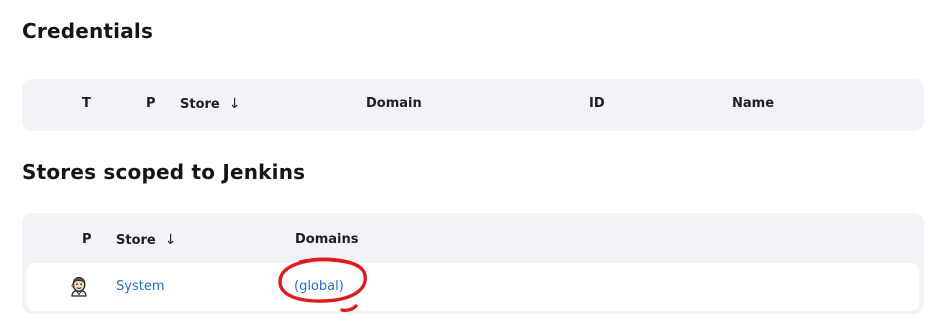  Describe the element at coordinates (473, 287) in the screenshot. I see `table-row: System (global)` at that location.